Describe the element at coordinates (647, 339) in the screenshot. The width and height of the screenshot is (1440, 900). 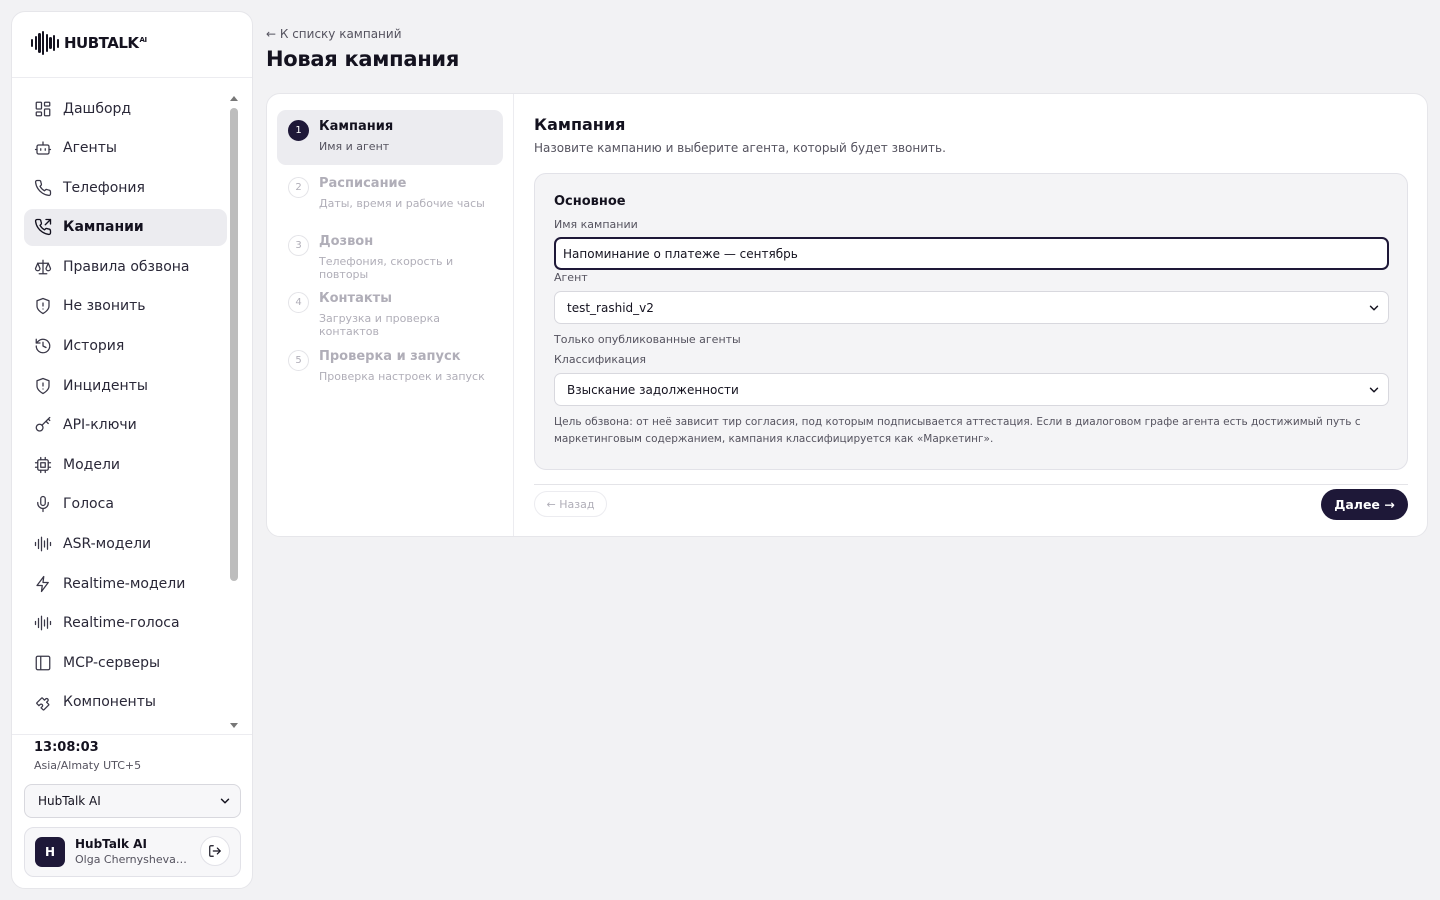
I see `agent-hint: Только опубликованные агенты` at that location.